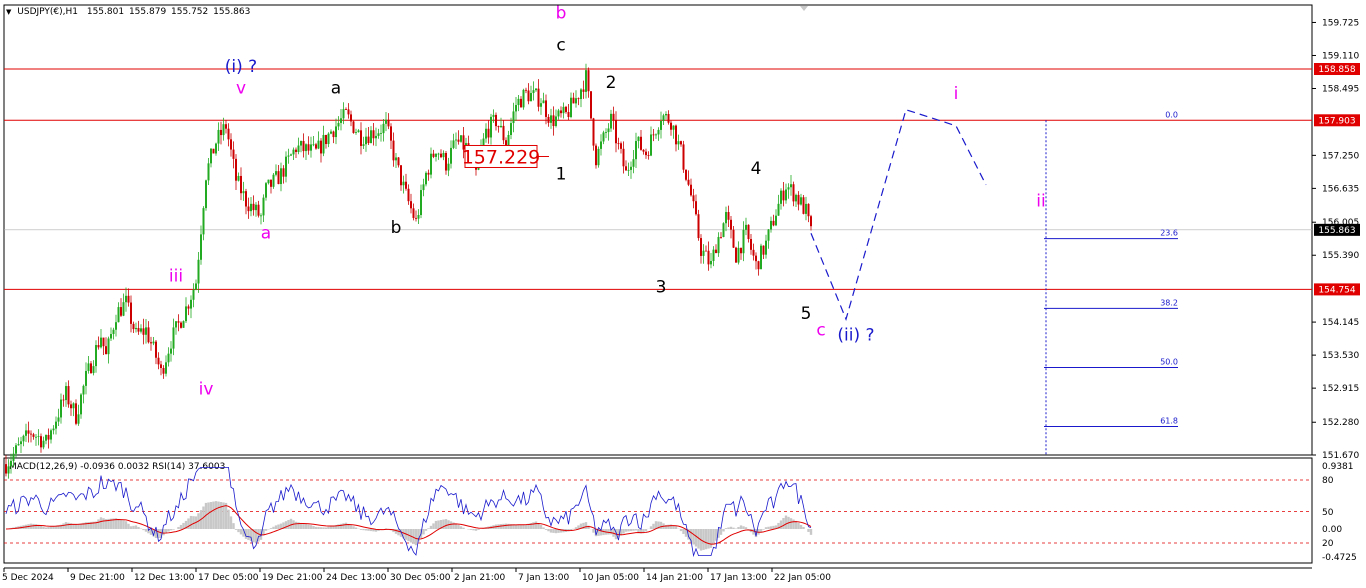 This screenshot has height=588, width=1366. Describe the element at coordinates (956, 94) in the screenshot. I see `wave-label: i` at that location.